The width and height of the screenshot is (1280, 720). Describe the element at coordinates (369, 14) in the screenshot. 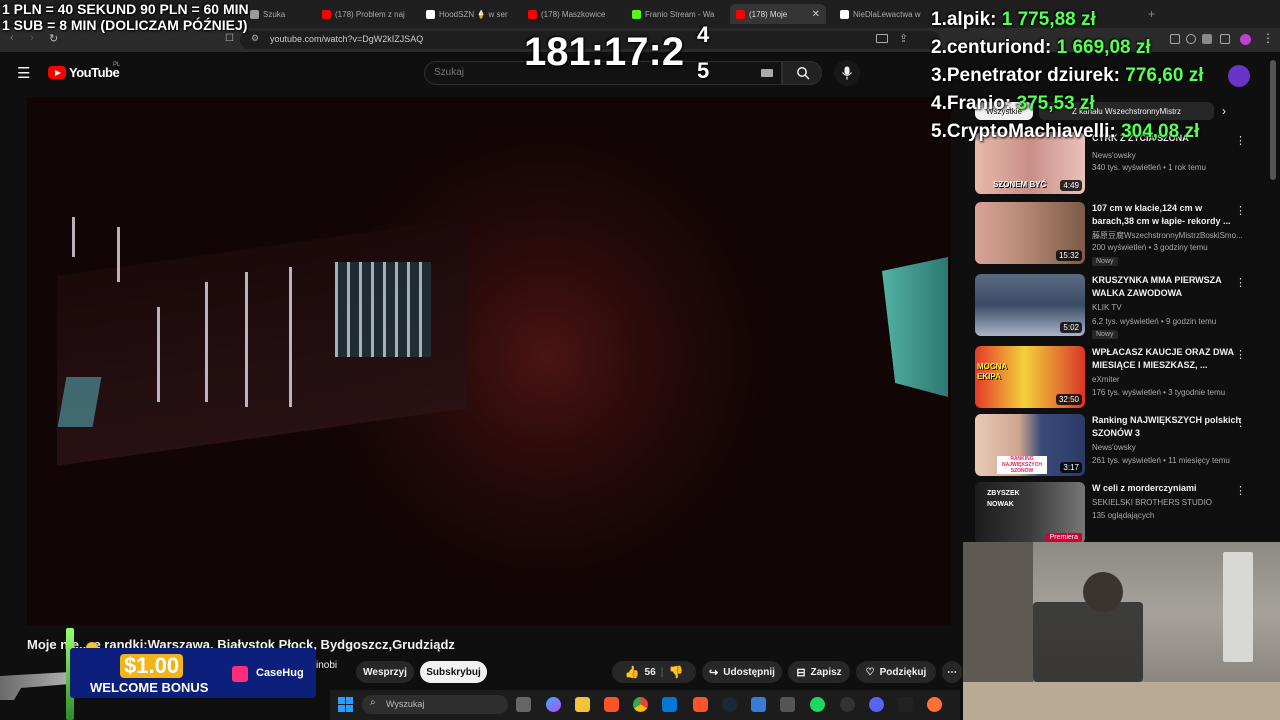

I see `browser-tab: (178) Problem z naj` at that location.